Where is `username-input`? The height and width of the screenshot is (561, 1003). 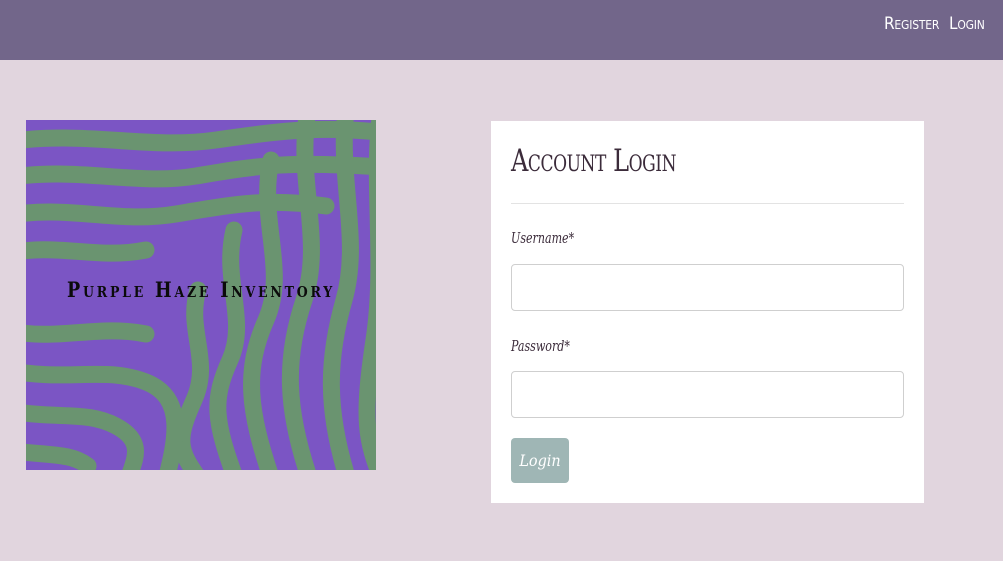
username-input is located at coordinates (707, 287).